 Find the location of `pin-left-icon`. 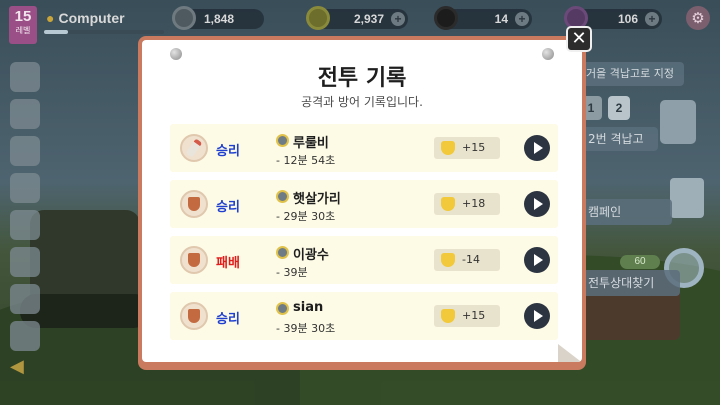

pin-left-icon is located at coordinates (176, 54).